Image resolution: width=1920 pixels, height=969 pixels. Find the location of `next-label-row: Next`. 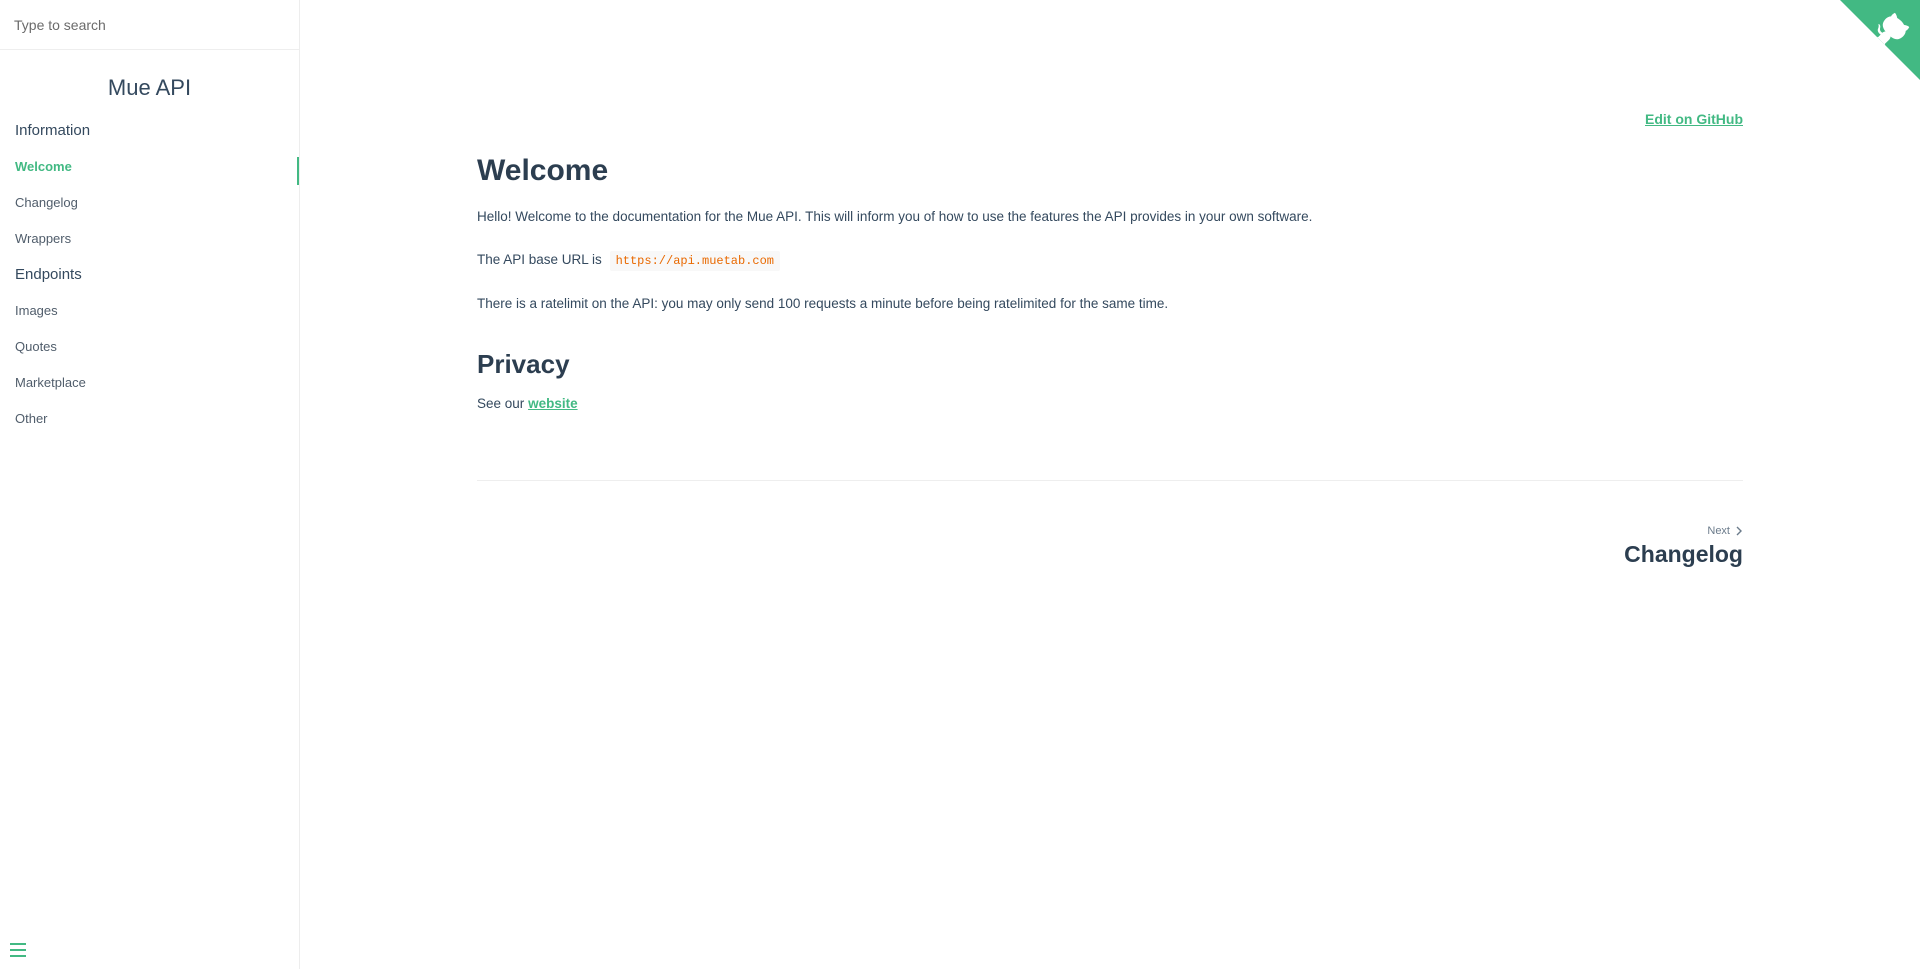

next-label-row: Next is located at coordinates (1725, 531).